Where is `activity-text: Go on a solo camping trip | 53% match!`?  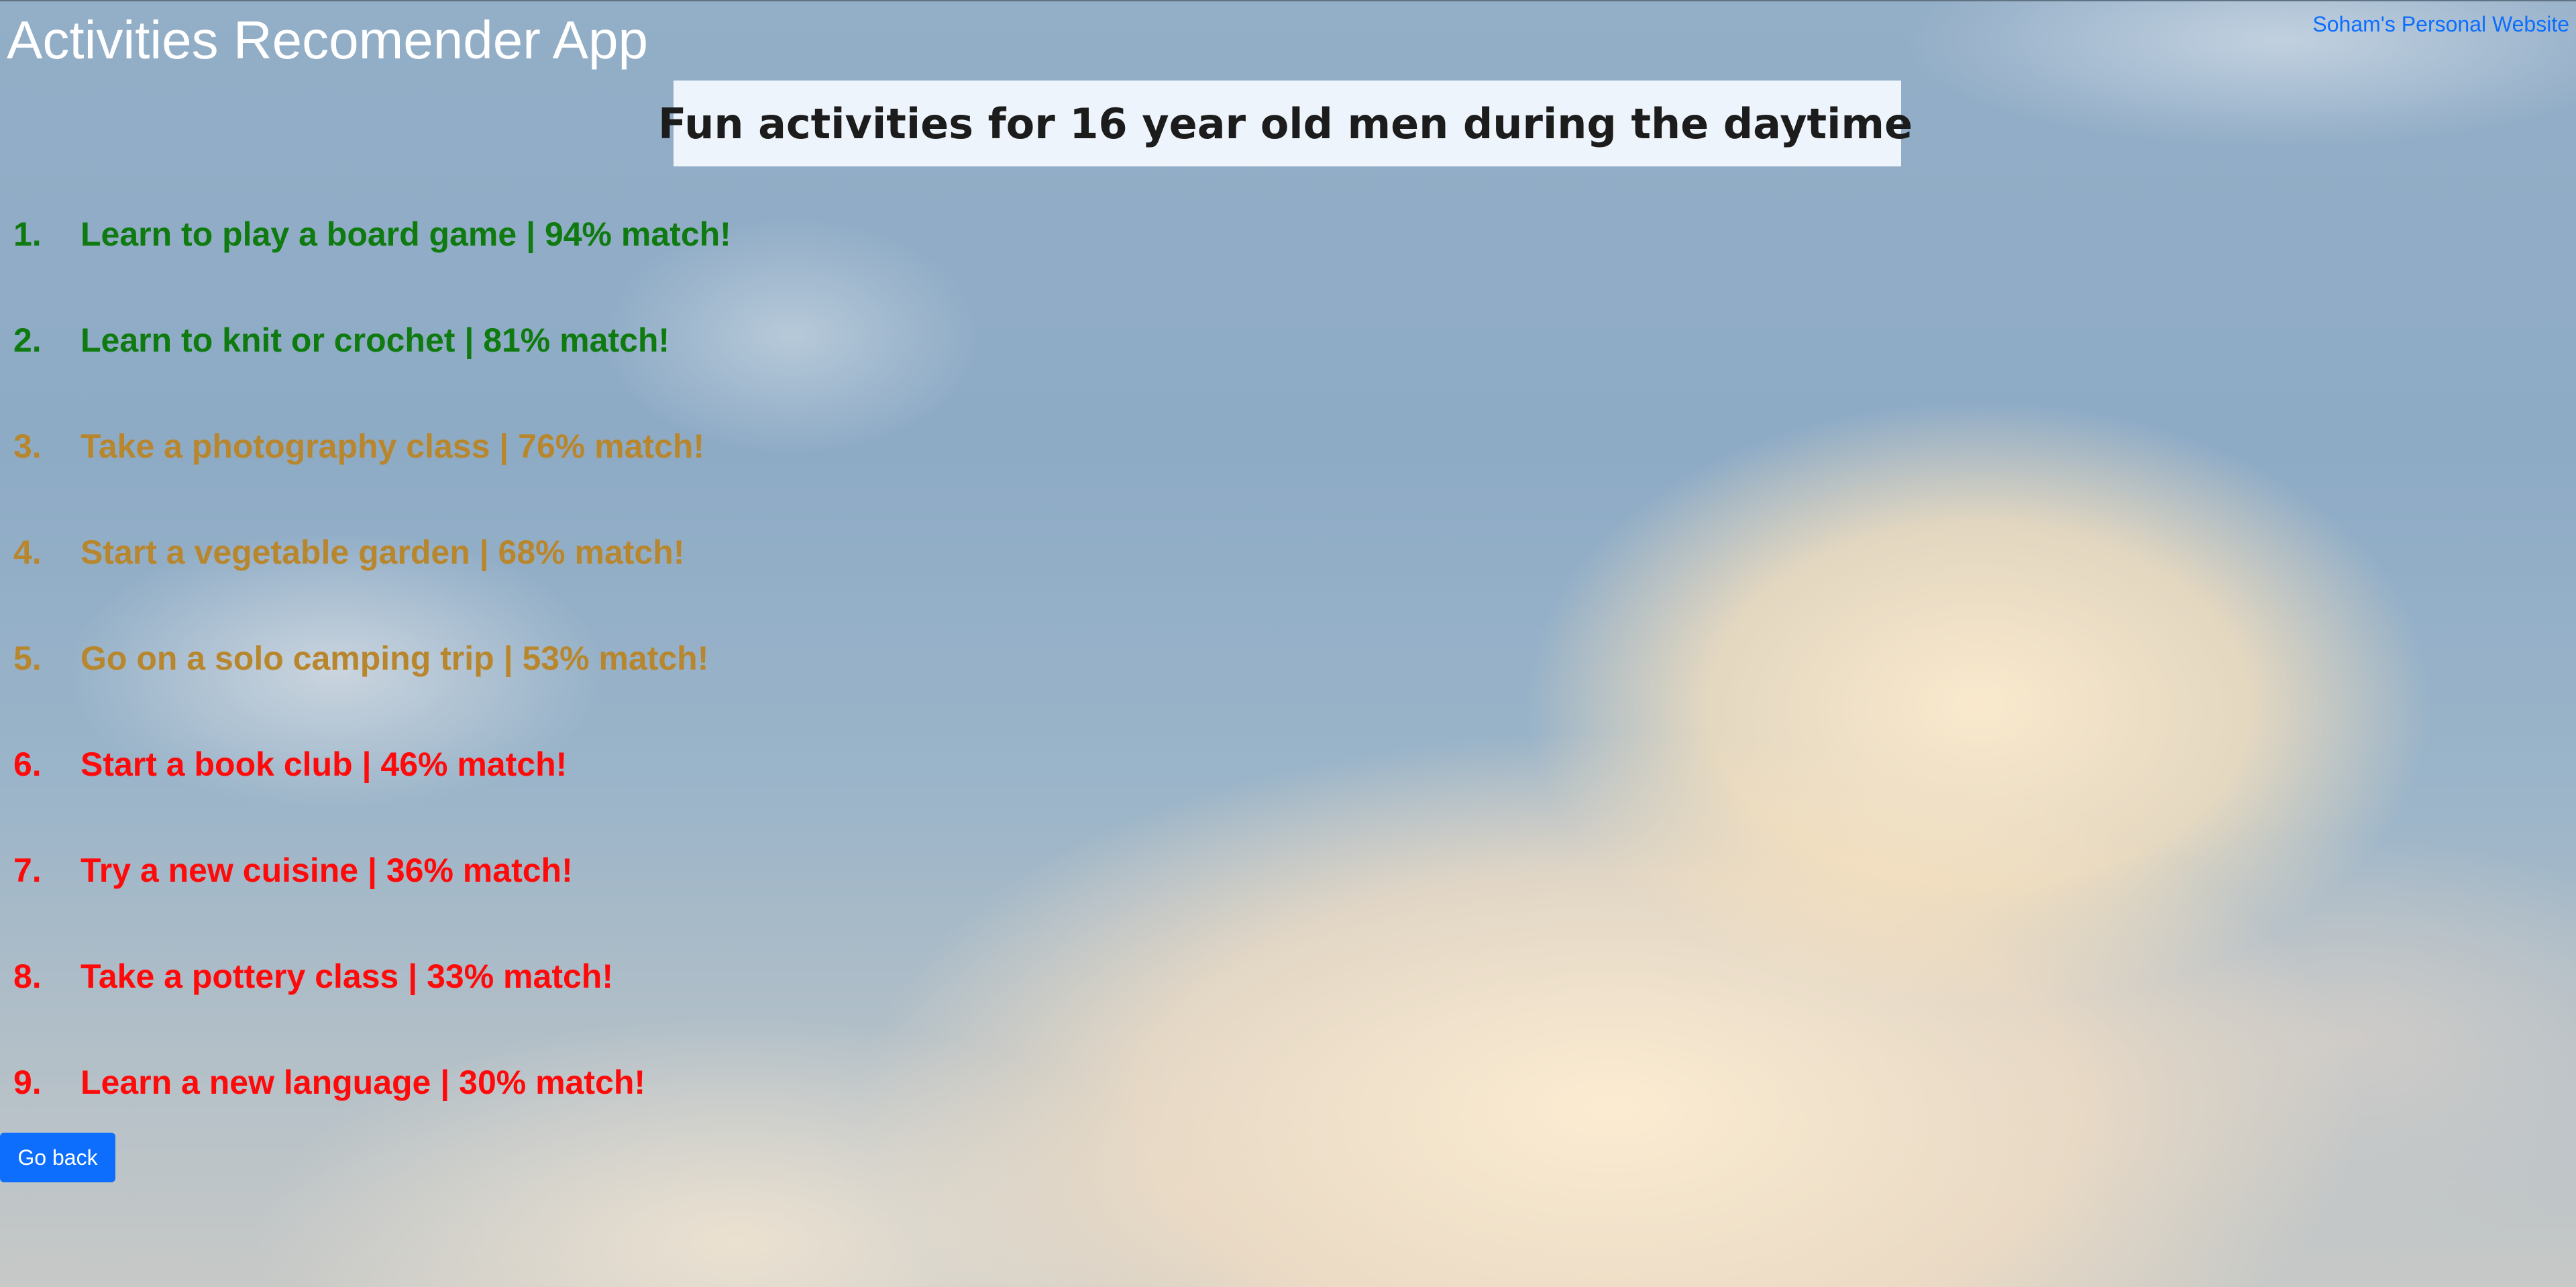 activity-text: Go on a solo camping trip | 53% match! is located at coordinates (394, 658).